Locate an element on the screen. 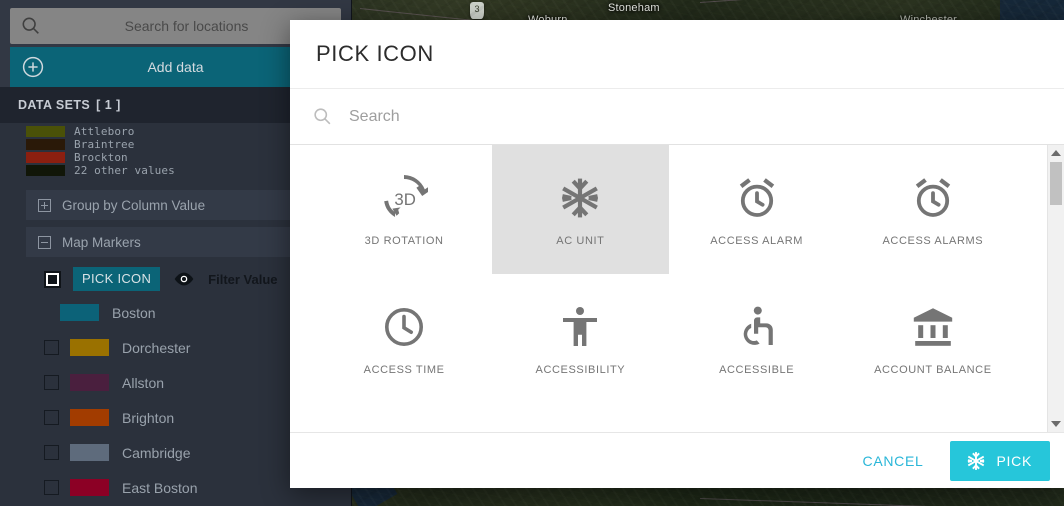 The image size is (1064, 506). icon-label: ACCESS TIME is located at coordinates (404, 370).